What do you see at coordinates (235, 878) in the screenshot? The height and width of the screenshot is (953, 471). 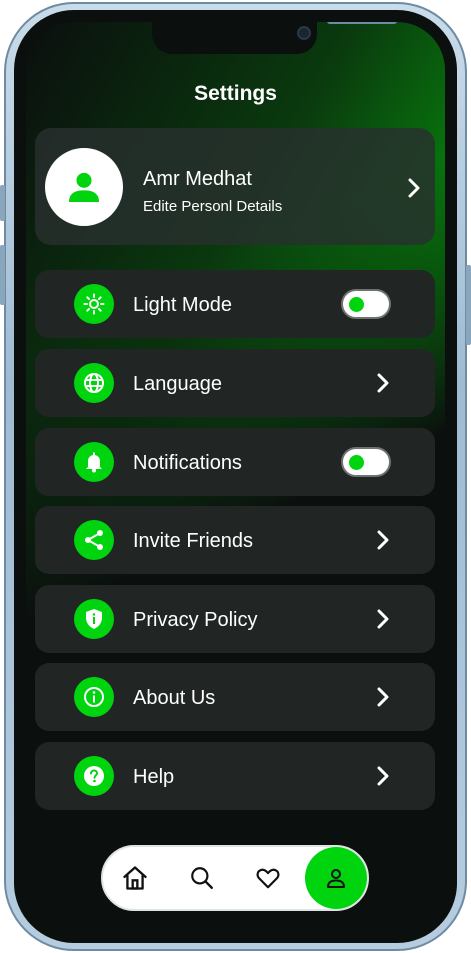 I see `bottom-nav` at bounding box center [235, 878].